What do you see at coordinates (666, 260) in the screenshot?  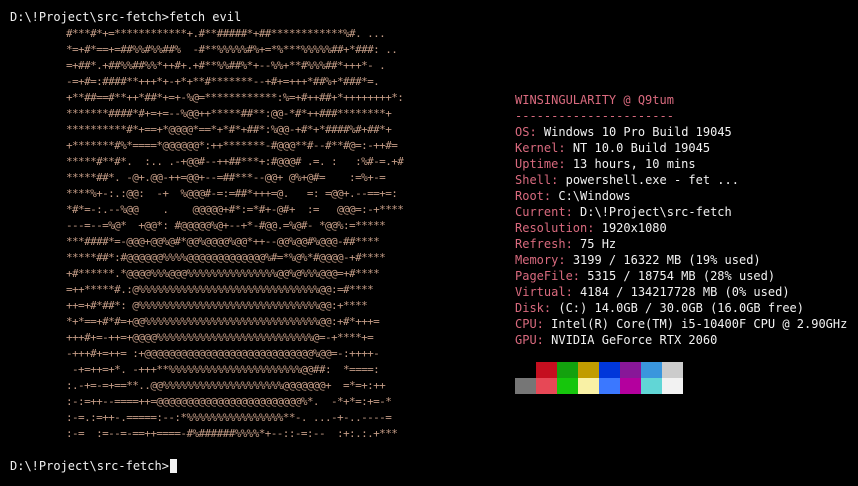 I see `info-value: 3199 / 16322 MB (19% used)` at bounding box center [666, 260].